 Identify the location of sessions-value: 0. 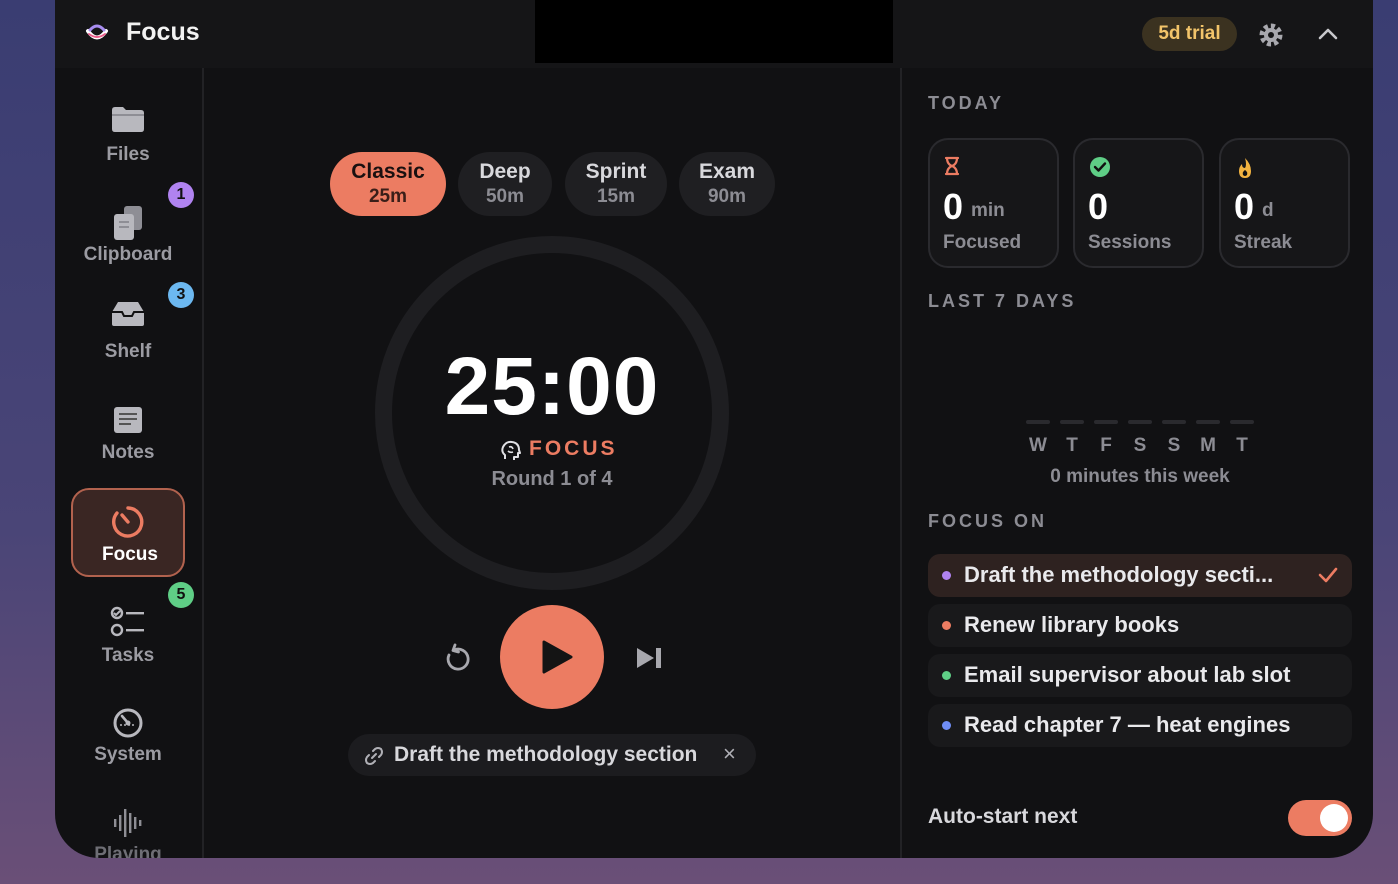
(1098, 206).